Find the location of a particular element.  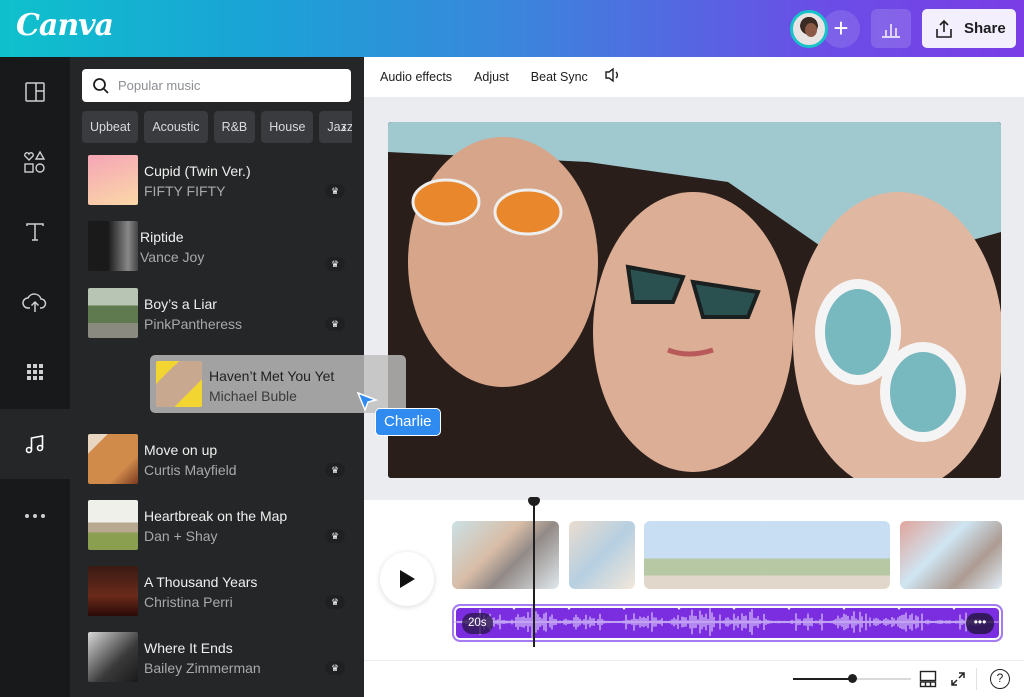

chip-house: House is located at coordinates (287, 127).